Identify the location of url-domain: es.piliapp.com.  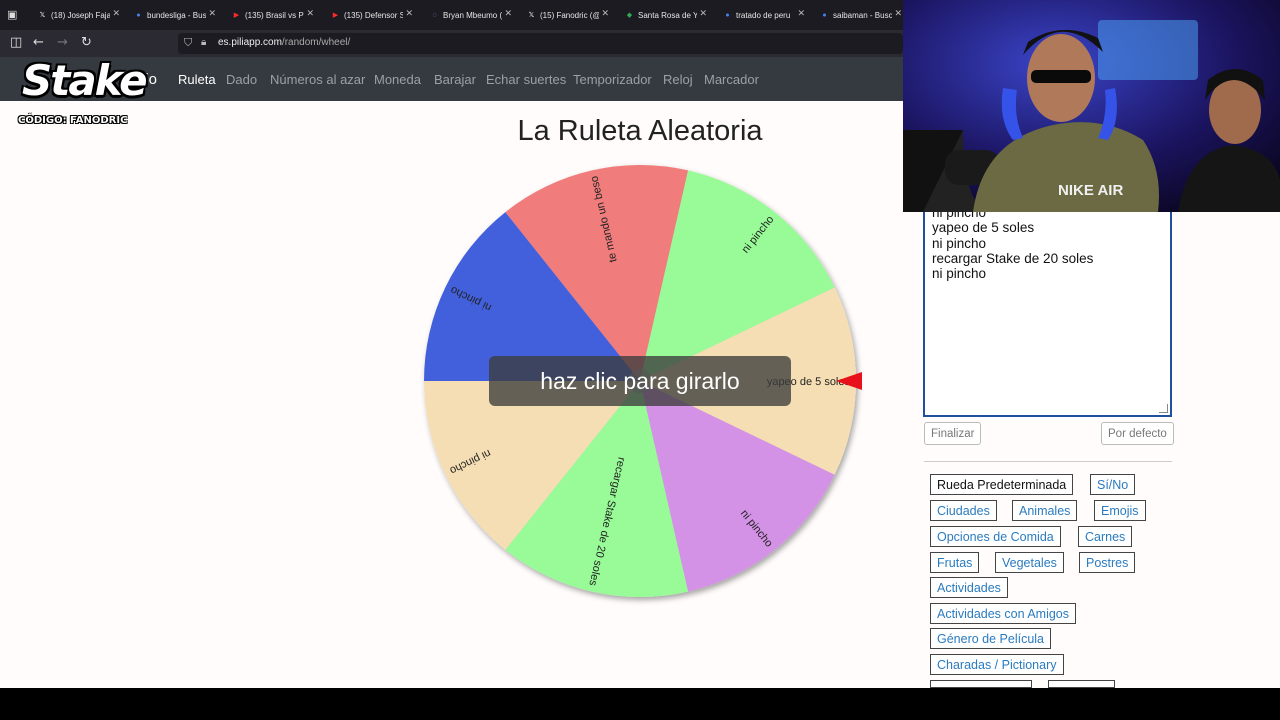
(250, 42).